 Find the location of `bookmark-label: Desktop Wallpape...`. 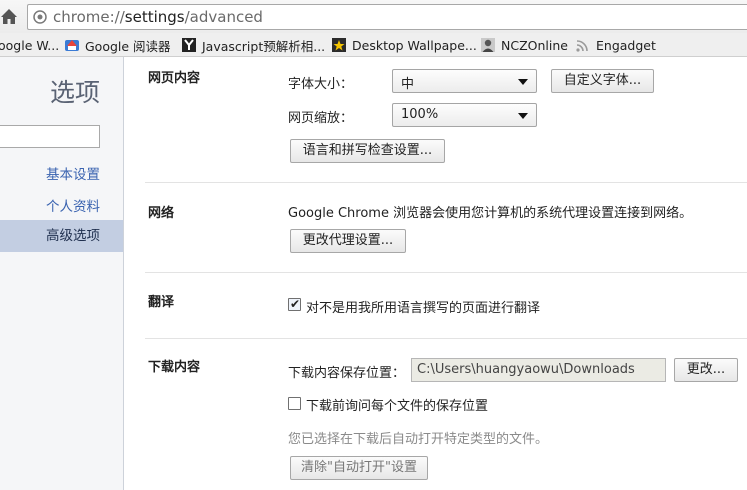

bookmark-label: Desktop Wallpape... is located at coordinates (414, 45).